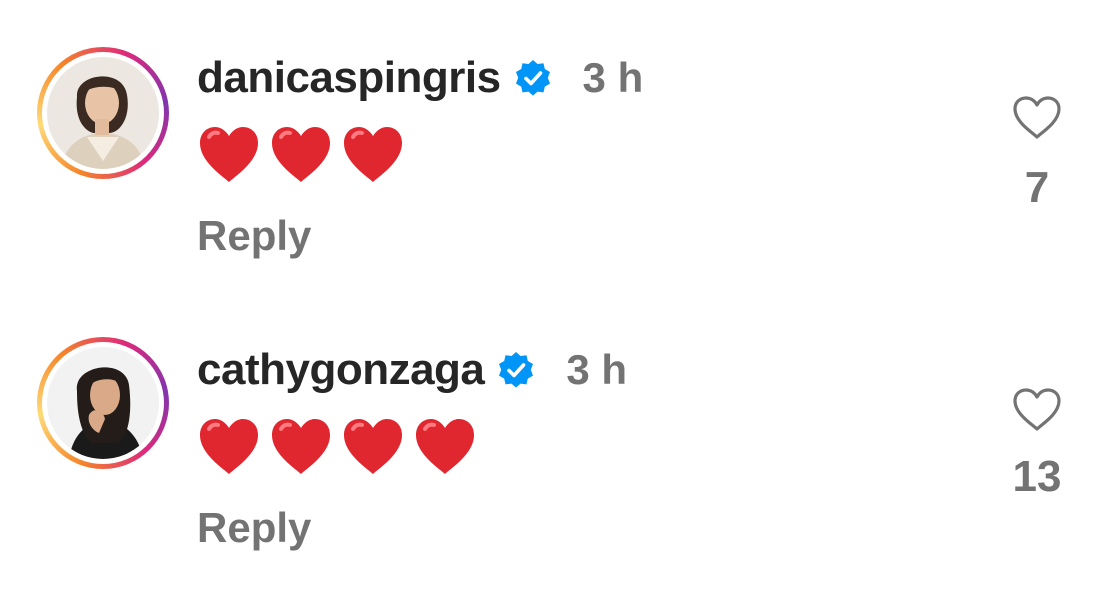 This screenshot has height=590, width=1120. I want to click on username: danicaspingris, so click(349, 78).